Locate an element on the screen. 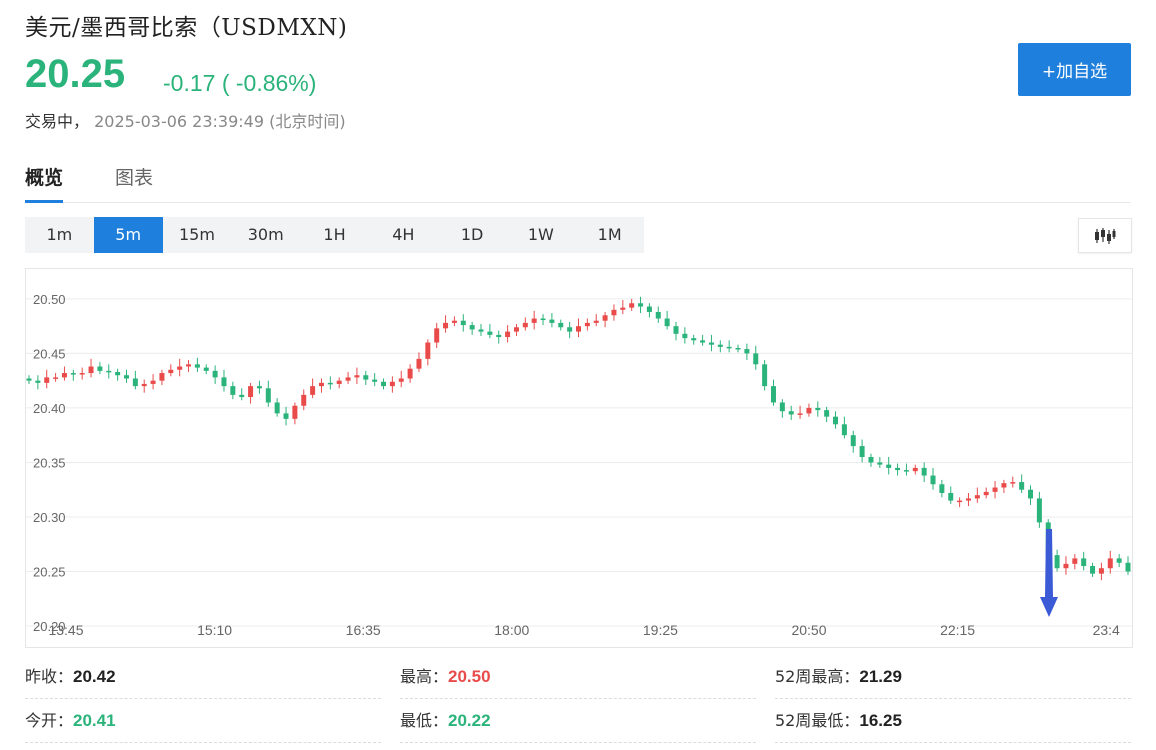 The width and height of the screenshot is (1156, 750). down-arrow-annotation is located at coordinates (1049, 573).